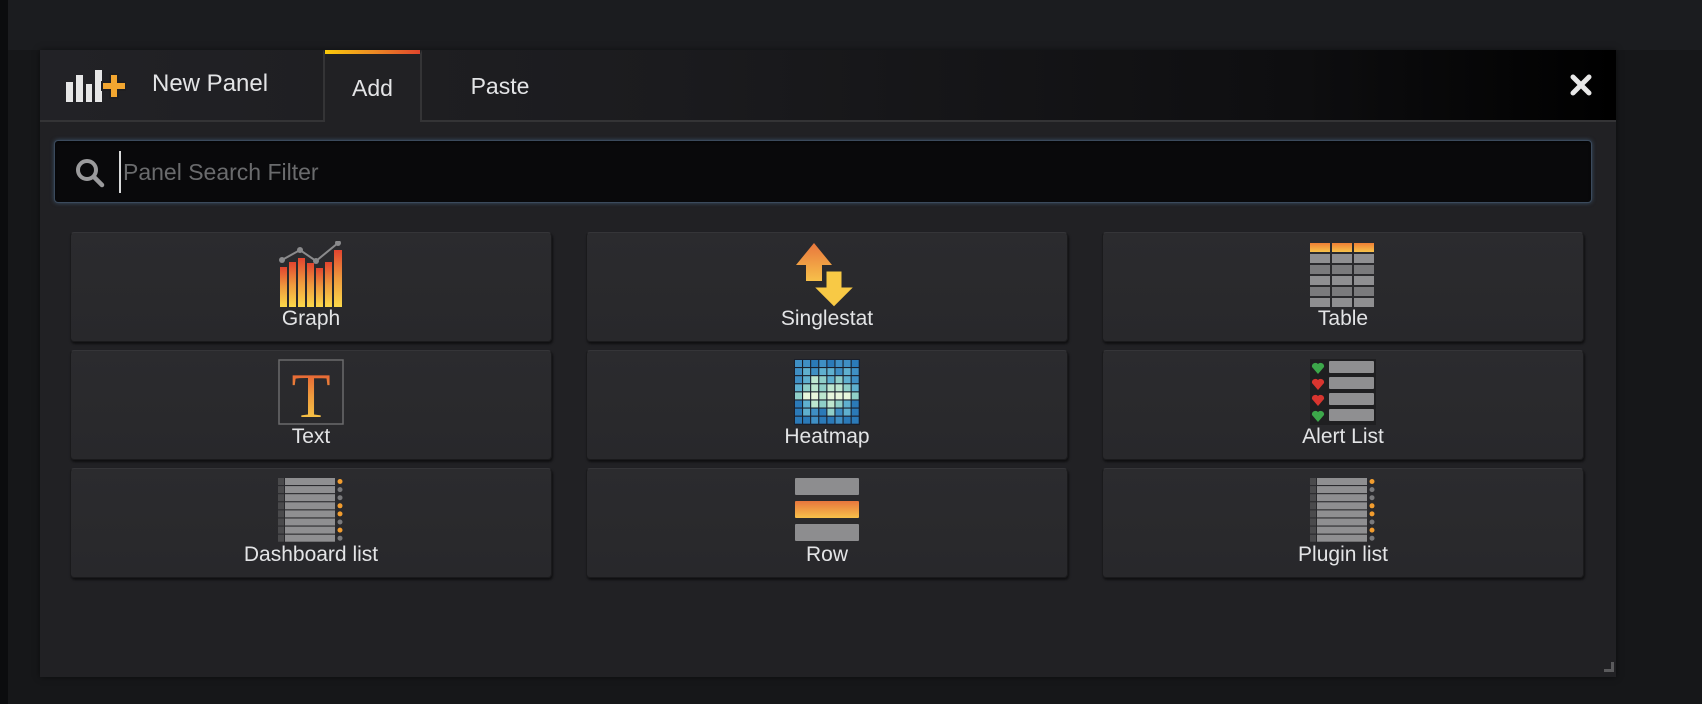  What do you see at coordinates (90, 173) in the screenshot?
I see `search-icon` at bounding box center [90, 173].